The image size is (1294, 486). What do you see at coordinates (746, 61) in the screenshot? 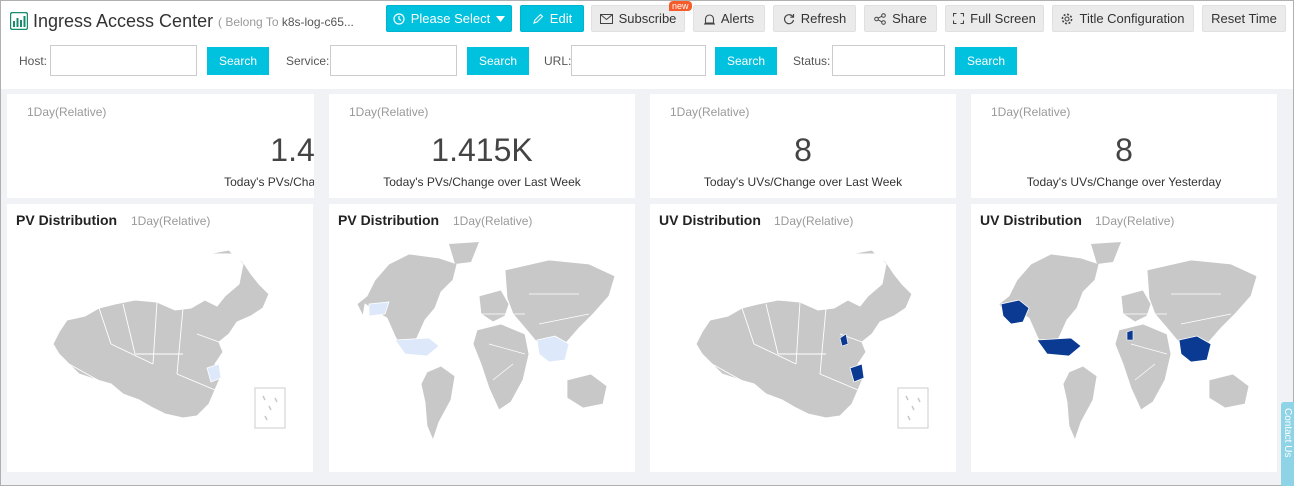
I see `url-search-button: Search` at bounding box center [746, 61].